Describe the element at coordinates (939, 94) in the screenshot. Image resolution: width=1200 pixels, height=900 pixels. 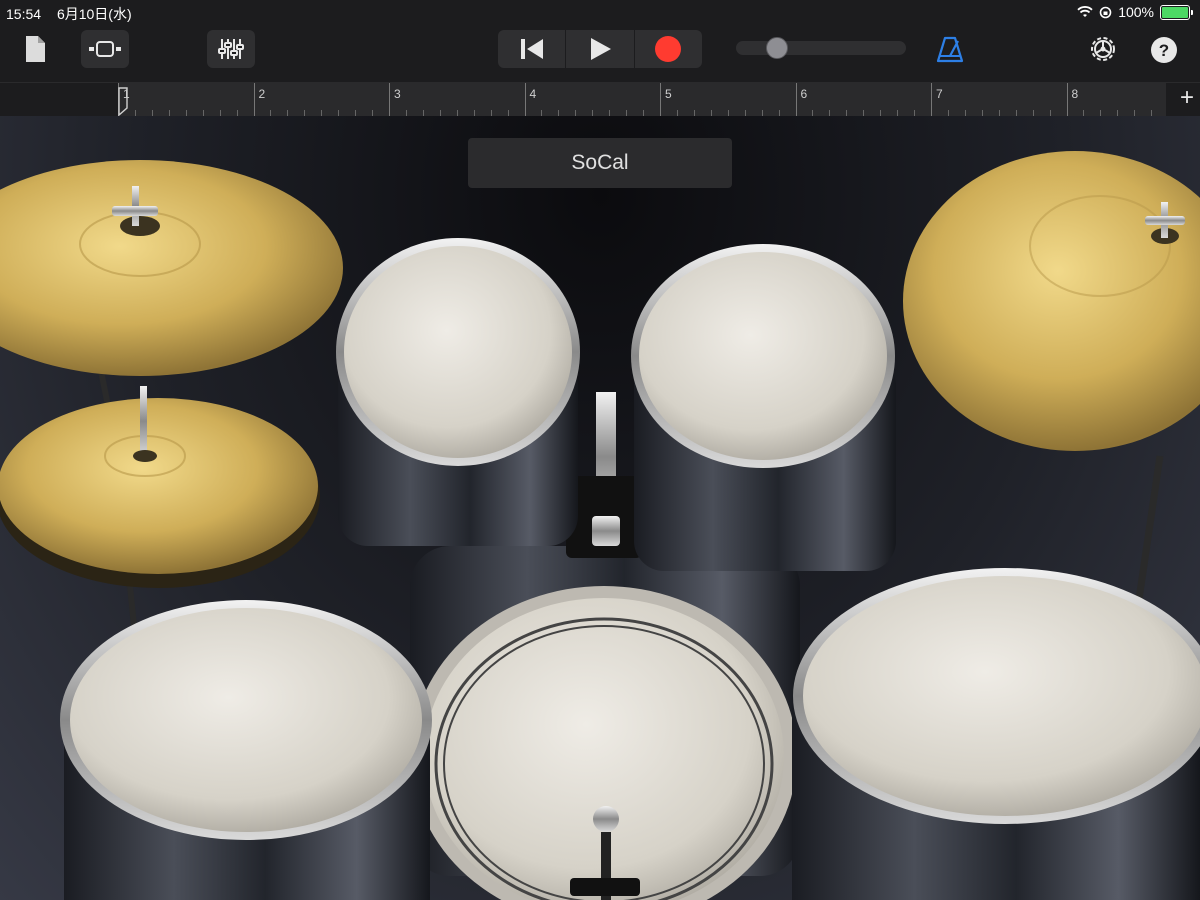
I see `ruler-bar-label: 7` at that location.